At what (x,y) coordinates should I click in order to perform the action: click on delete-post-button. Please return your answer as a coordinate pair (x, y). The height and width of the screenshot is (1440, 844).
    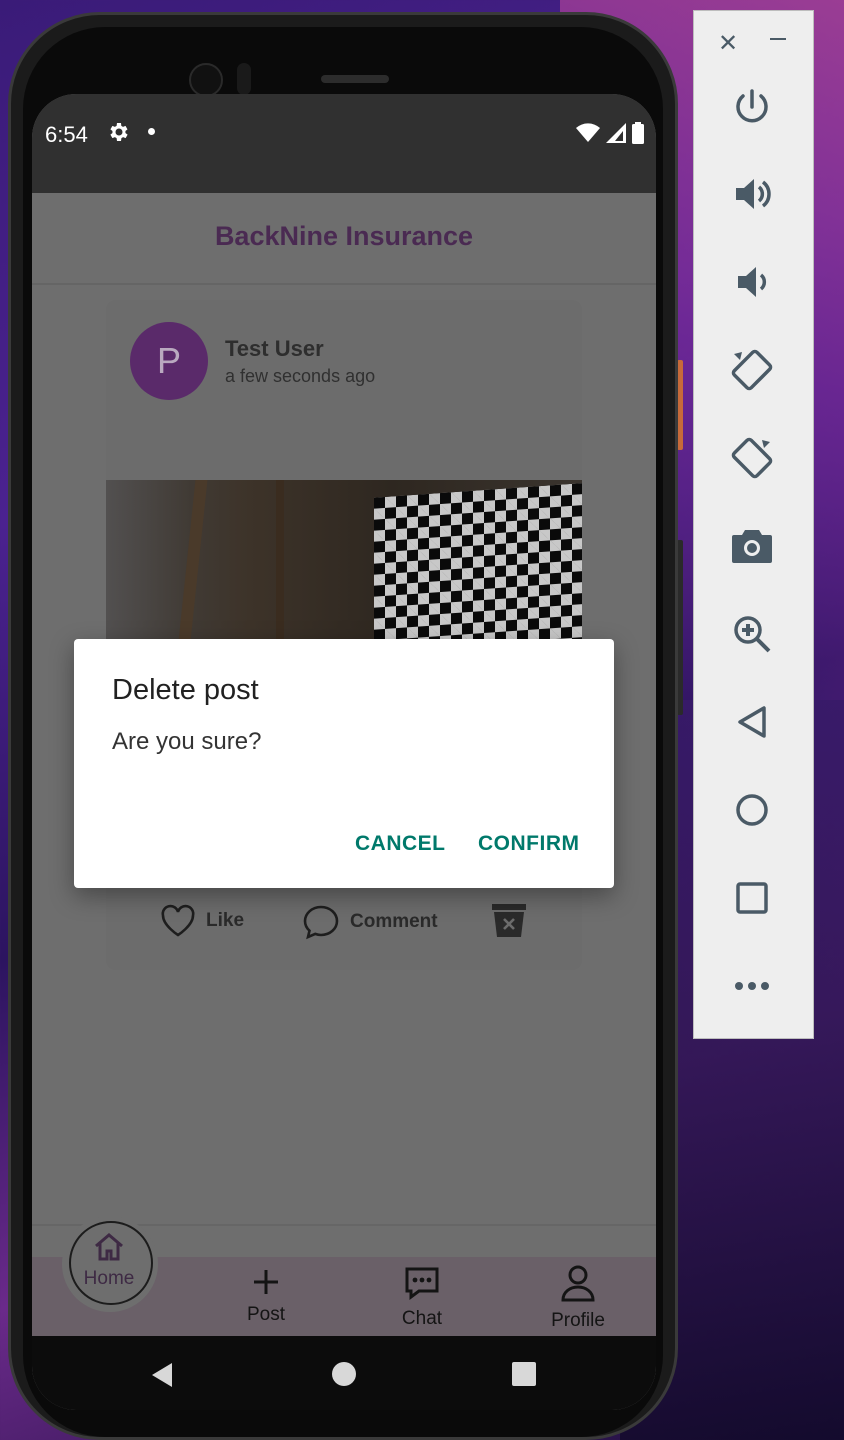
    Looking at the image, I should click on (509, 920).